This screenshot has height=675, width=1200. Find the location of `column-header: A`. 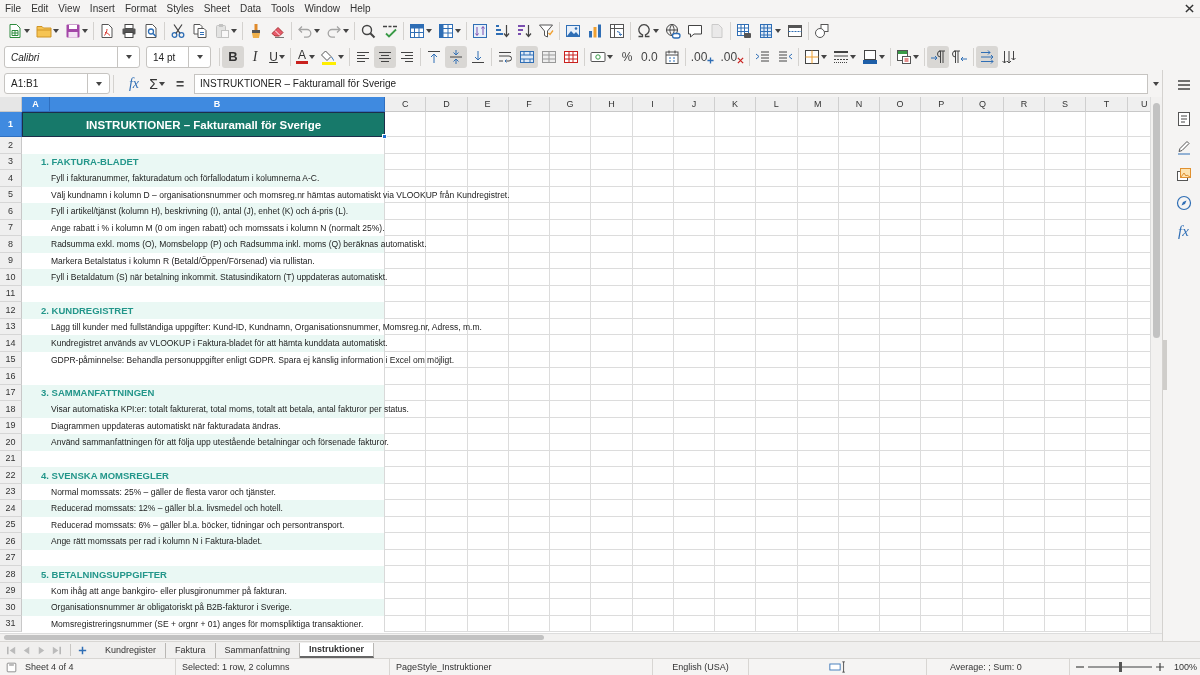

column-header: A is located at coordinates (36, 104).